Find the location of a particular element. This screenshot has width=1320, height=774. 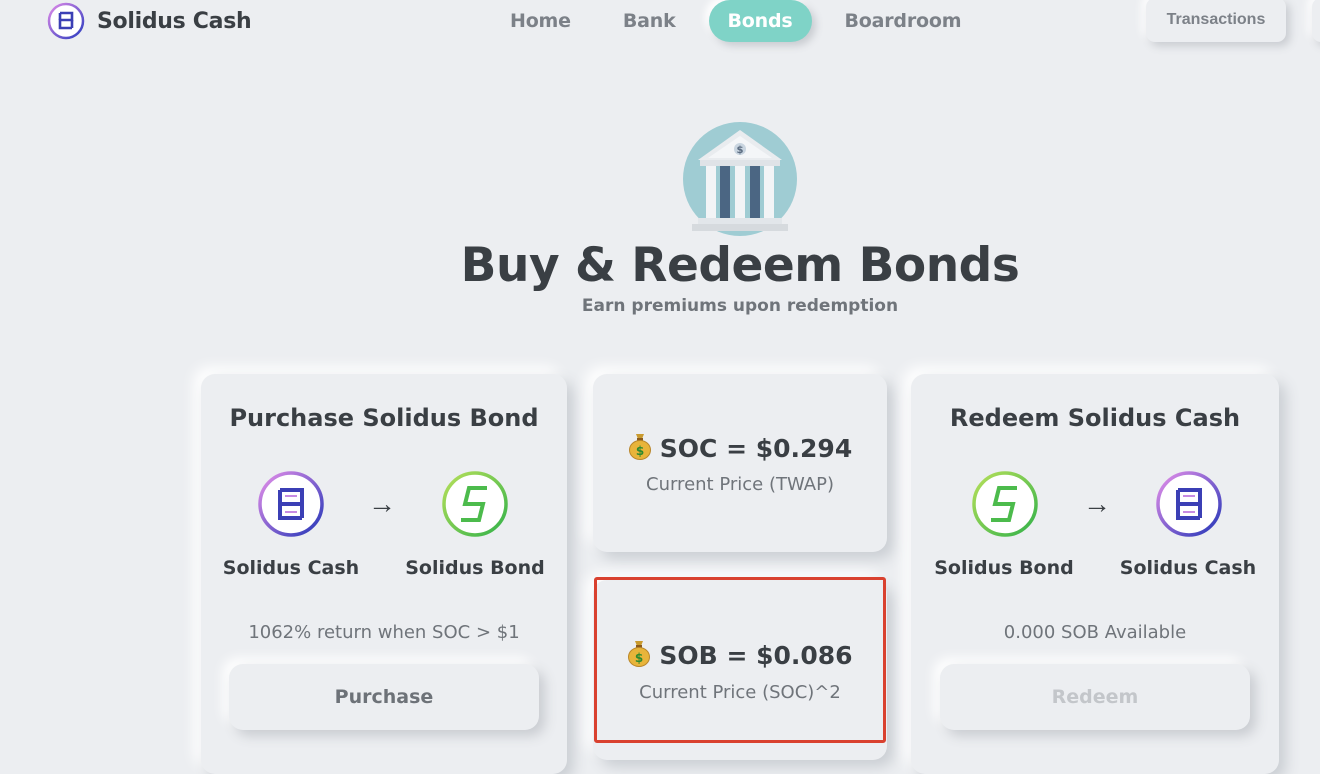

brand-name: Solidus Cash is located at coordinates (174, 21).